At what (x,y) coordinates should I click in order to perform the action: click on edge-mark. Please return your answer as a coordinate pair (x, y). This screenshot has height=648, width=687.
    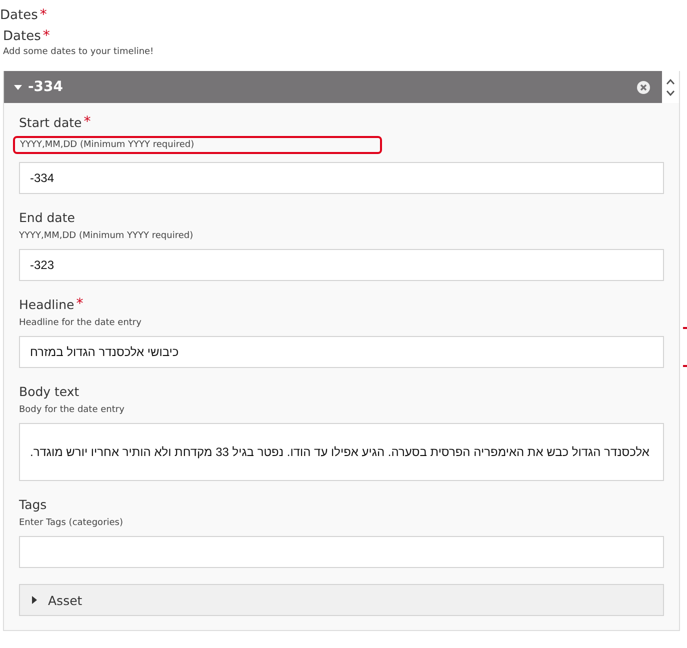
    Looking at the image, I should click on (685, 366).